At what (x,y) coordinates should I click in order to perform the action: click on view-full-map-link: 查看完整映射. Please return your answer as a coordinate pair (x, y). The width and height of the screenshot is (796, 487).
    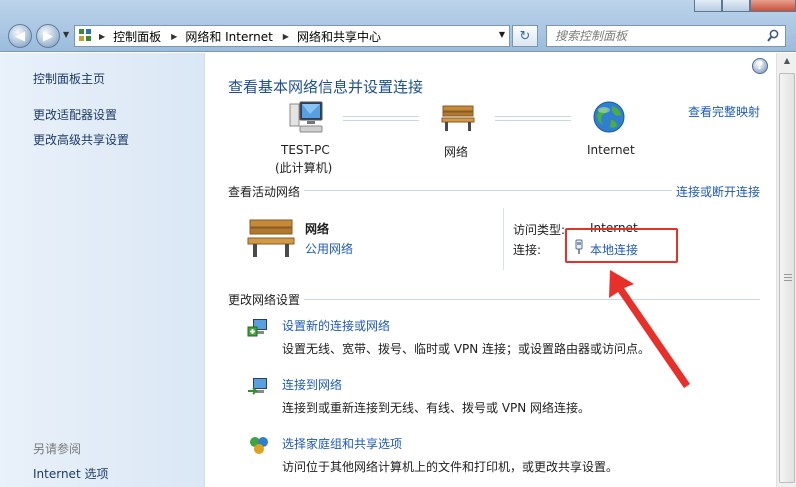
    Looking at the image, I should click on (724, 111).